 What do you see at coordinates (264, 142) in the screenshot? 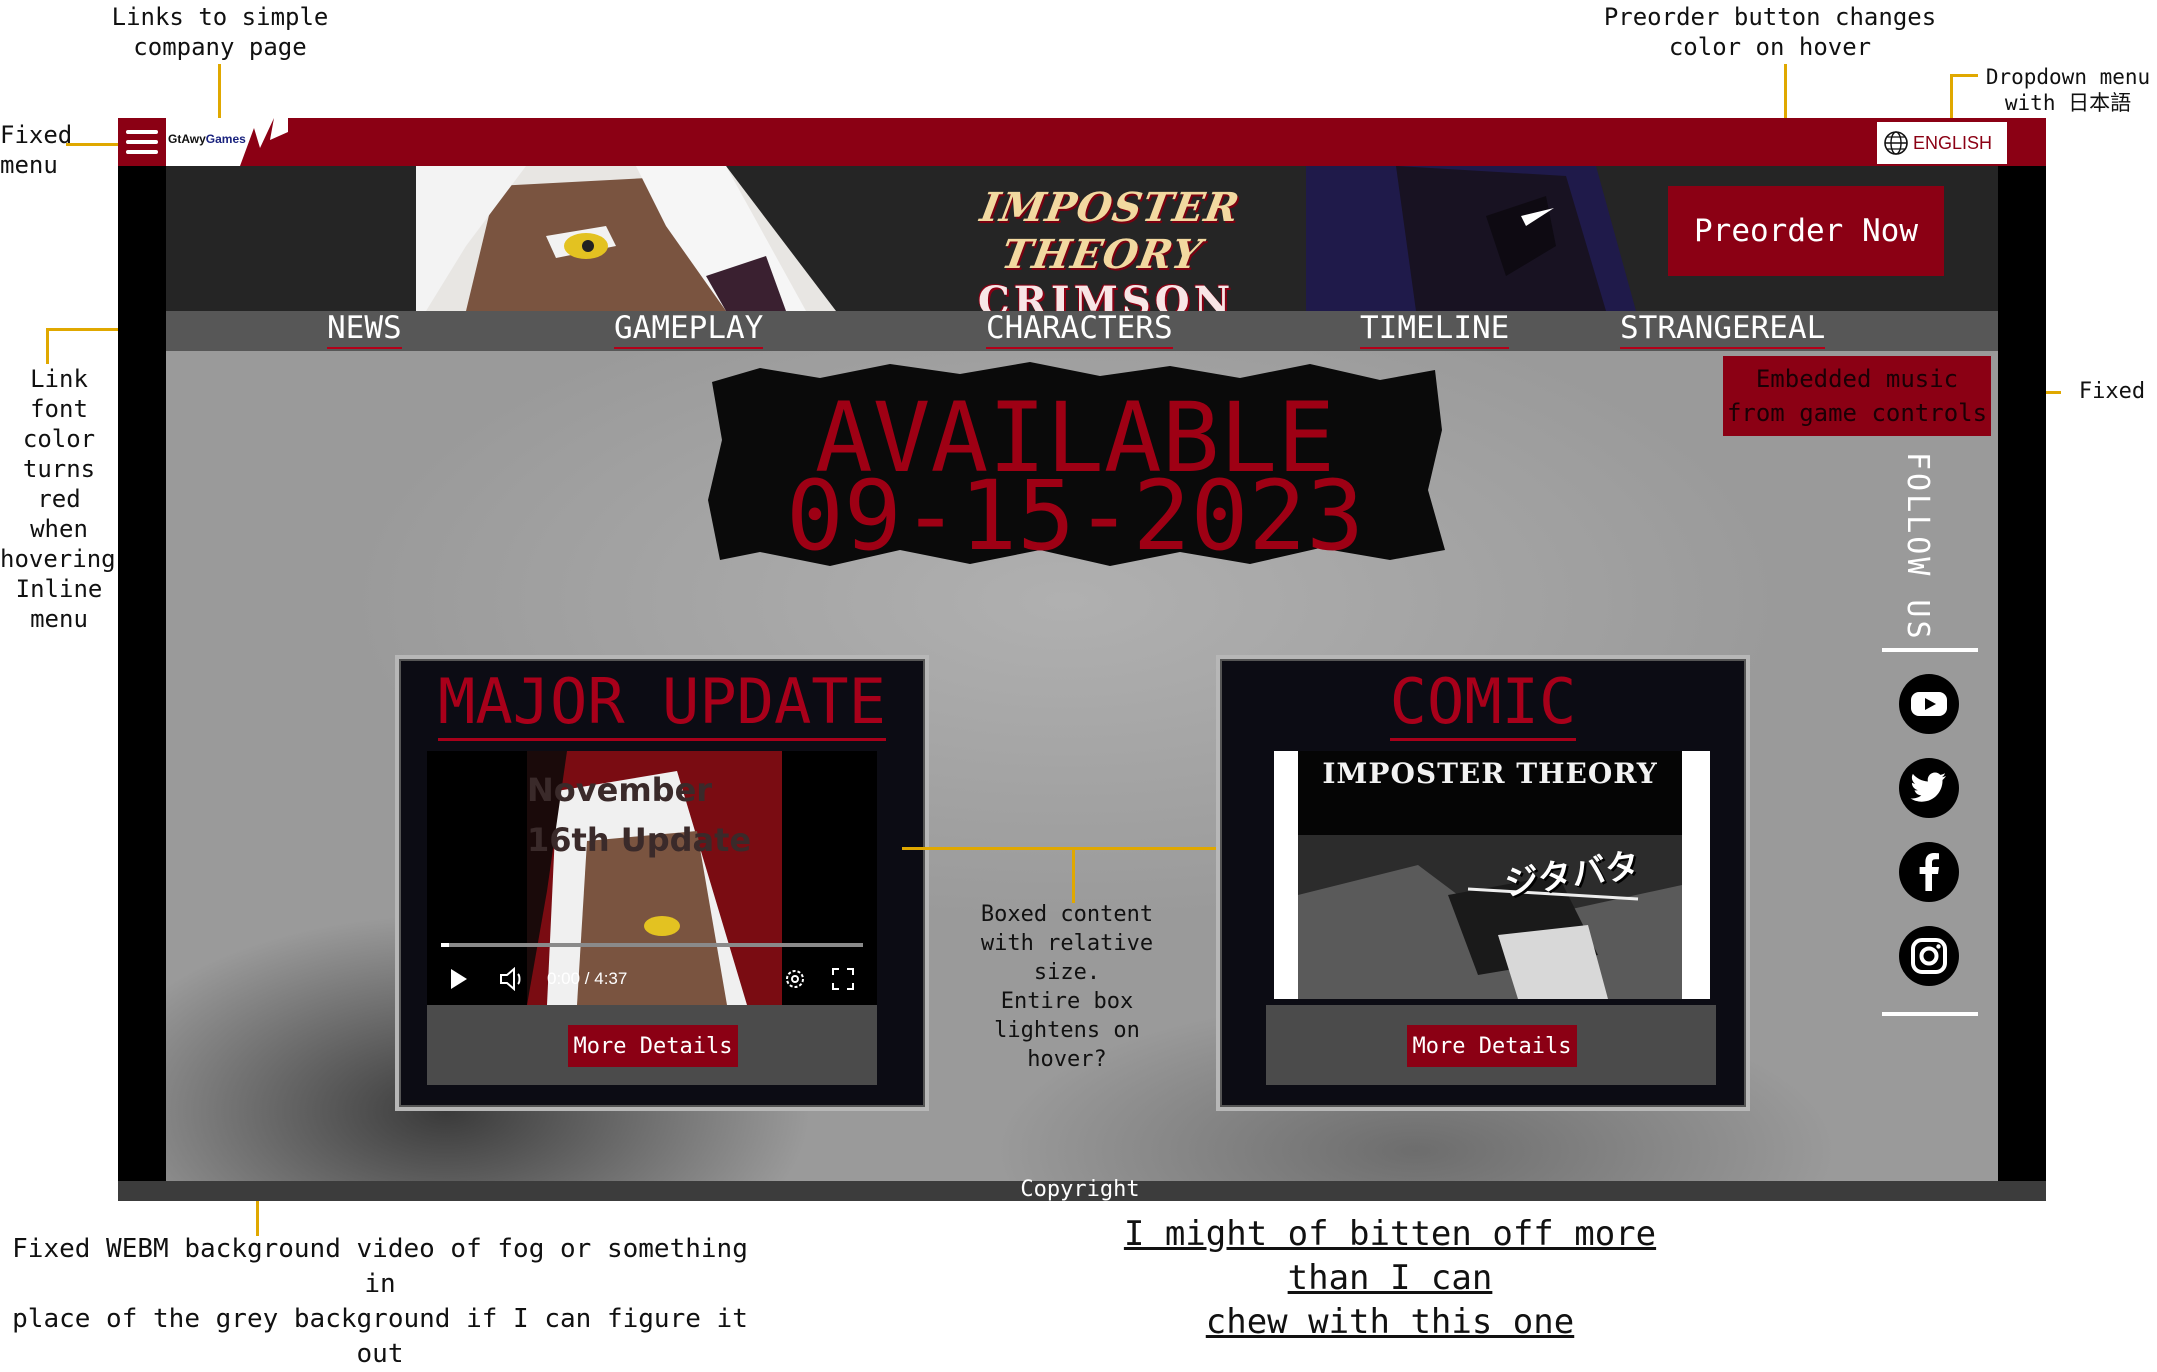
I see `logo-zigzag-decoration` at bounding box center [264, 142].